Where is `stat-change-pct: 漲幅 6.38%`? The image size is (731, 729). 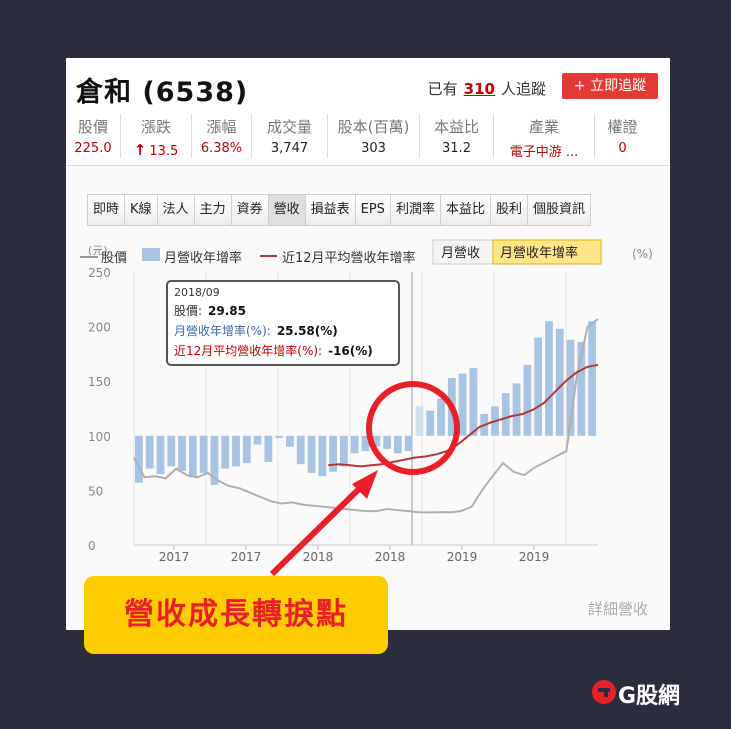
stat-change-pct: 漲幅 6.38% is located at coordinates (221, 136).